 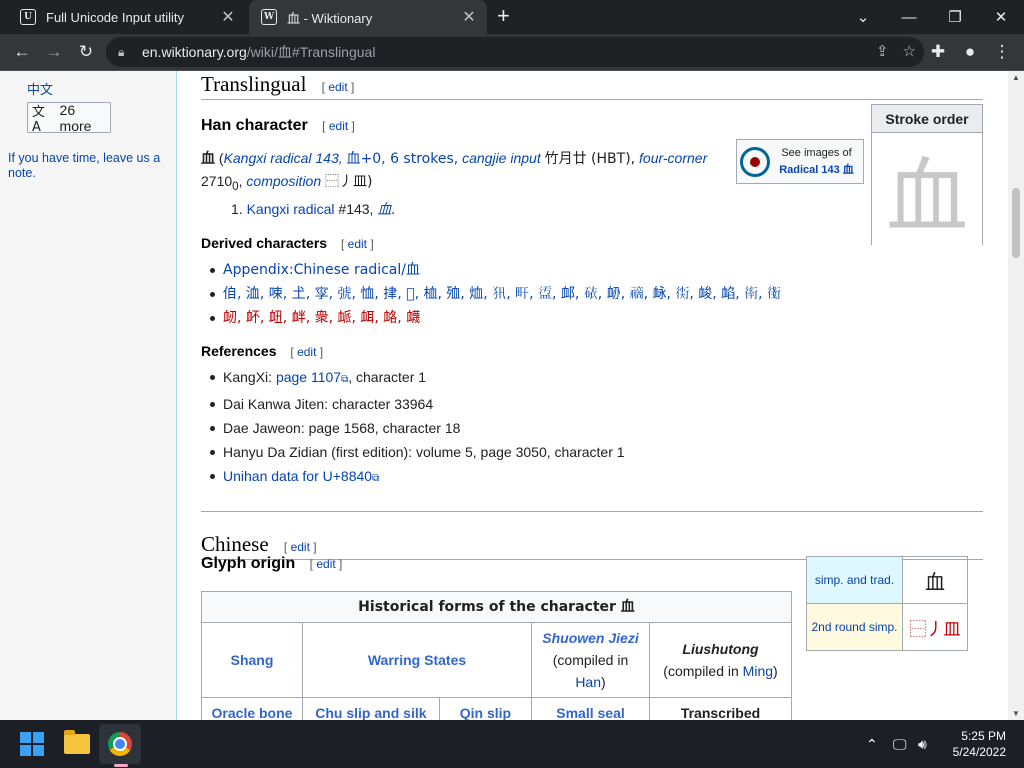 I want to click on definition-1: 1. Kangxi radical #143, ⾎., so click(x=313, y=209).